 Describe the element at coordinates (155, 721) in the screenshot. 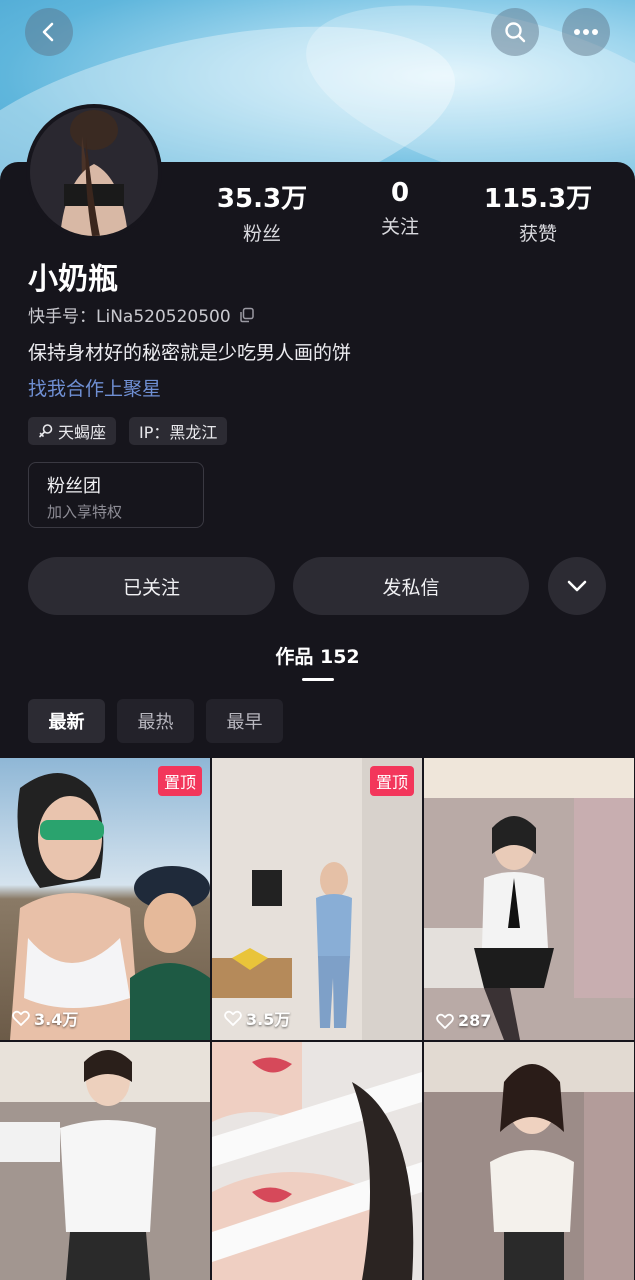

I see `sort-hottest: 最热` at that location.